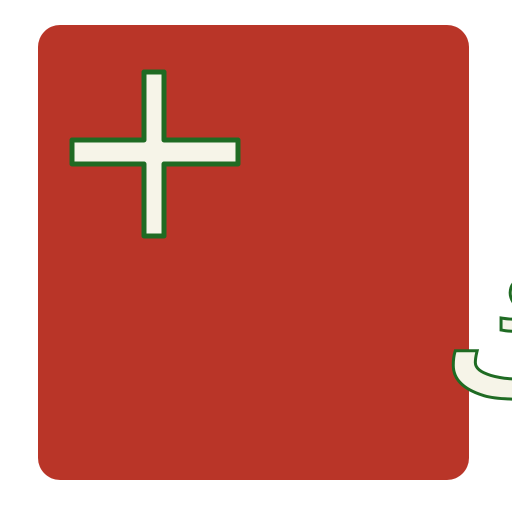 The image size is (512, 512). What do you see at coordinates (476, 319) in the screenshot?
I see `arabic-word-text: باك` at bounding box center [476, 319].